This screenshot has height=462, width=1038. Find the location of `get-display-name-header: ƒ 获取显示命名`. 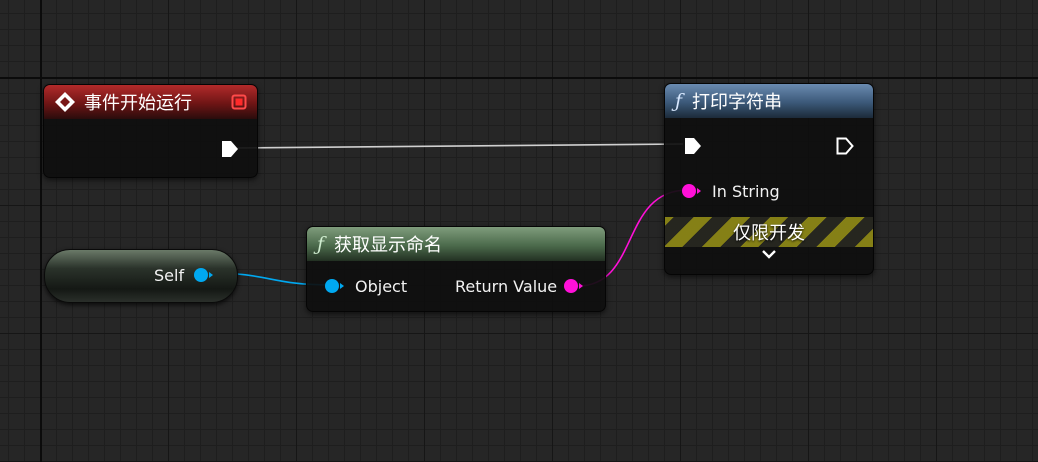

get-display-name-header: ƒ 获取显示命名 is located at coordinates (456, 244).